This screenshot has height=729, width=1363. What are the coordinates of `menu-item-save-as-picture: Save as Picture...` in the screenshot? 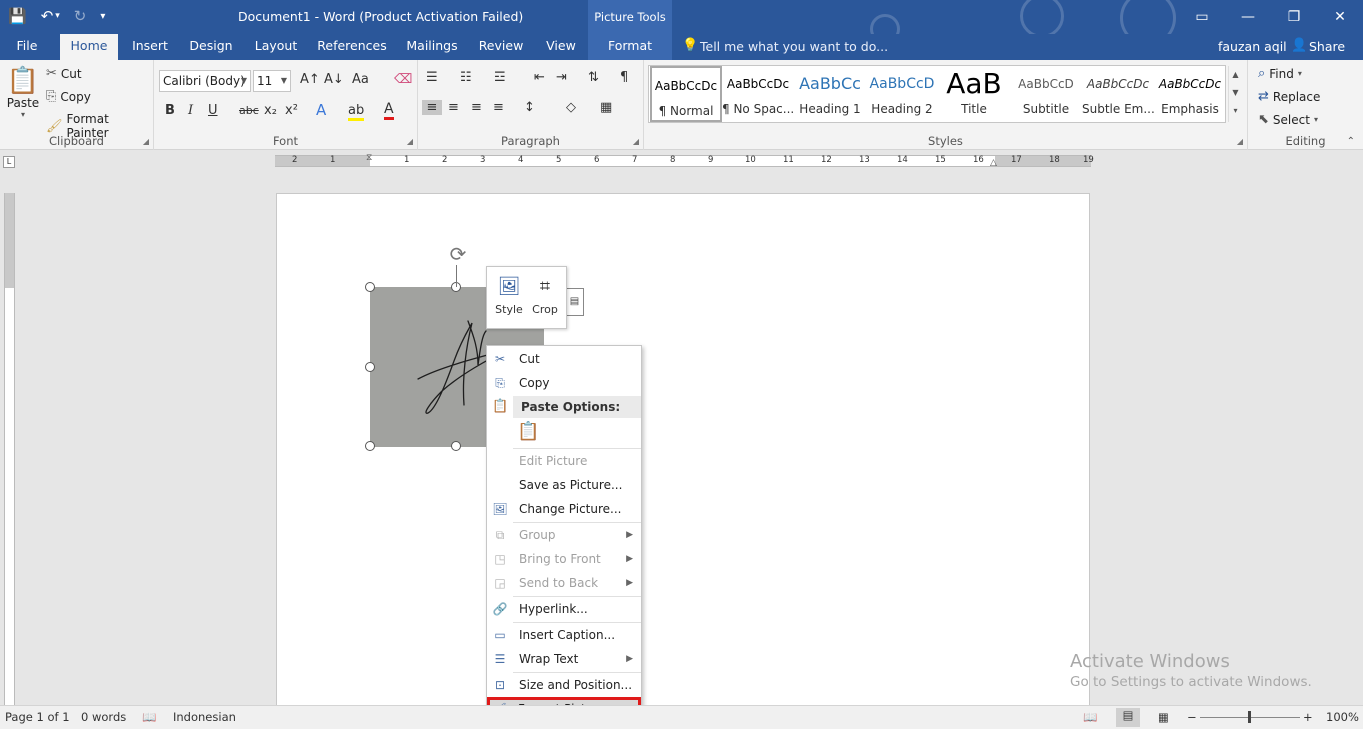 It's located at (564, 485).